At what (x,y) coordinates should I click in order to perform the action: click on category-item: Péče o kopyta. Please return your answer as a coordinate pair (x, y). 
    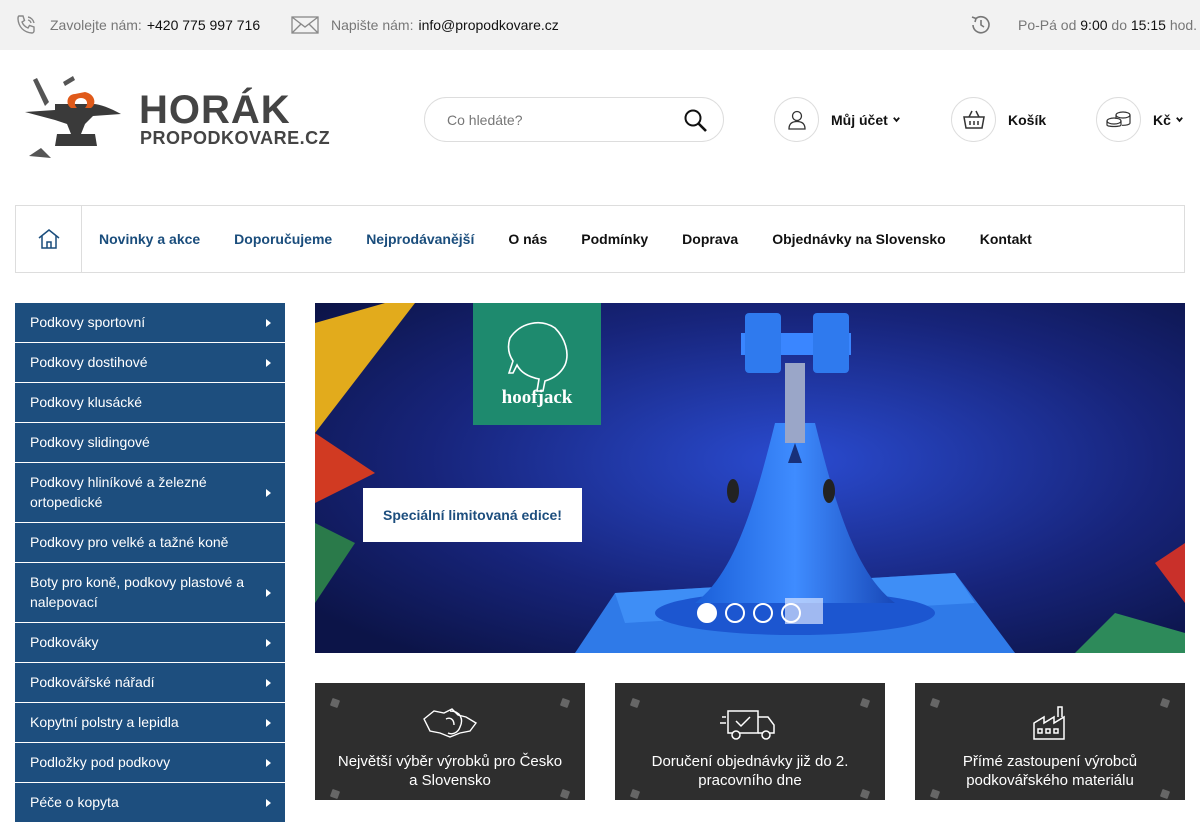
    Looking at the image, I should click on (150, 803).